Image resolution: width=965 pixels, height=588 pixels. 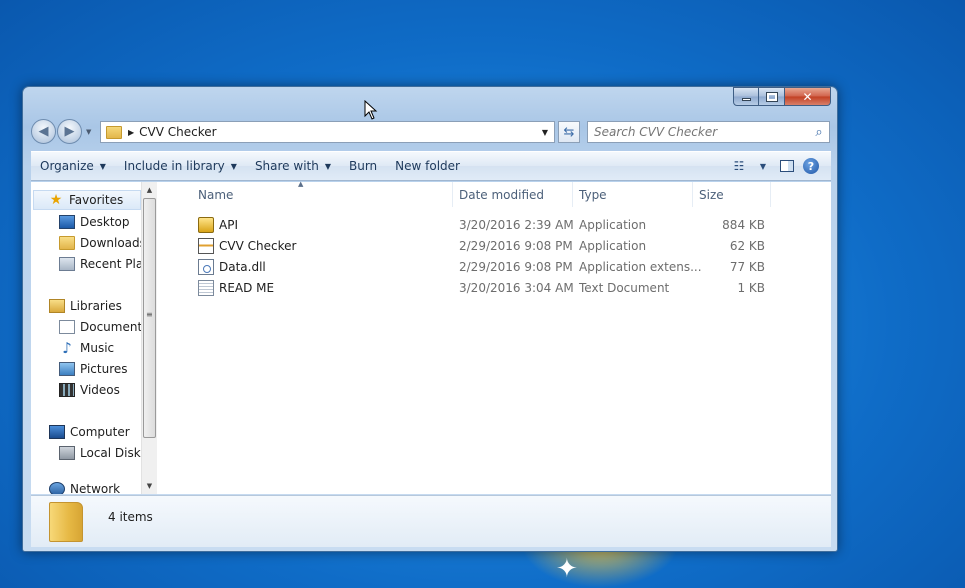 I want to click on local-disk-icon, so click(x=67, y=453).